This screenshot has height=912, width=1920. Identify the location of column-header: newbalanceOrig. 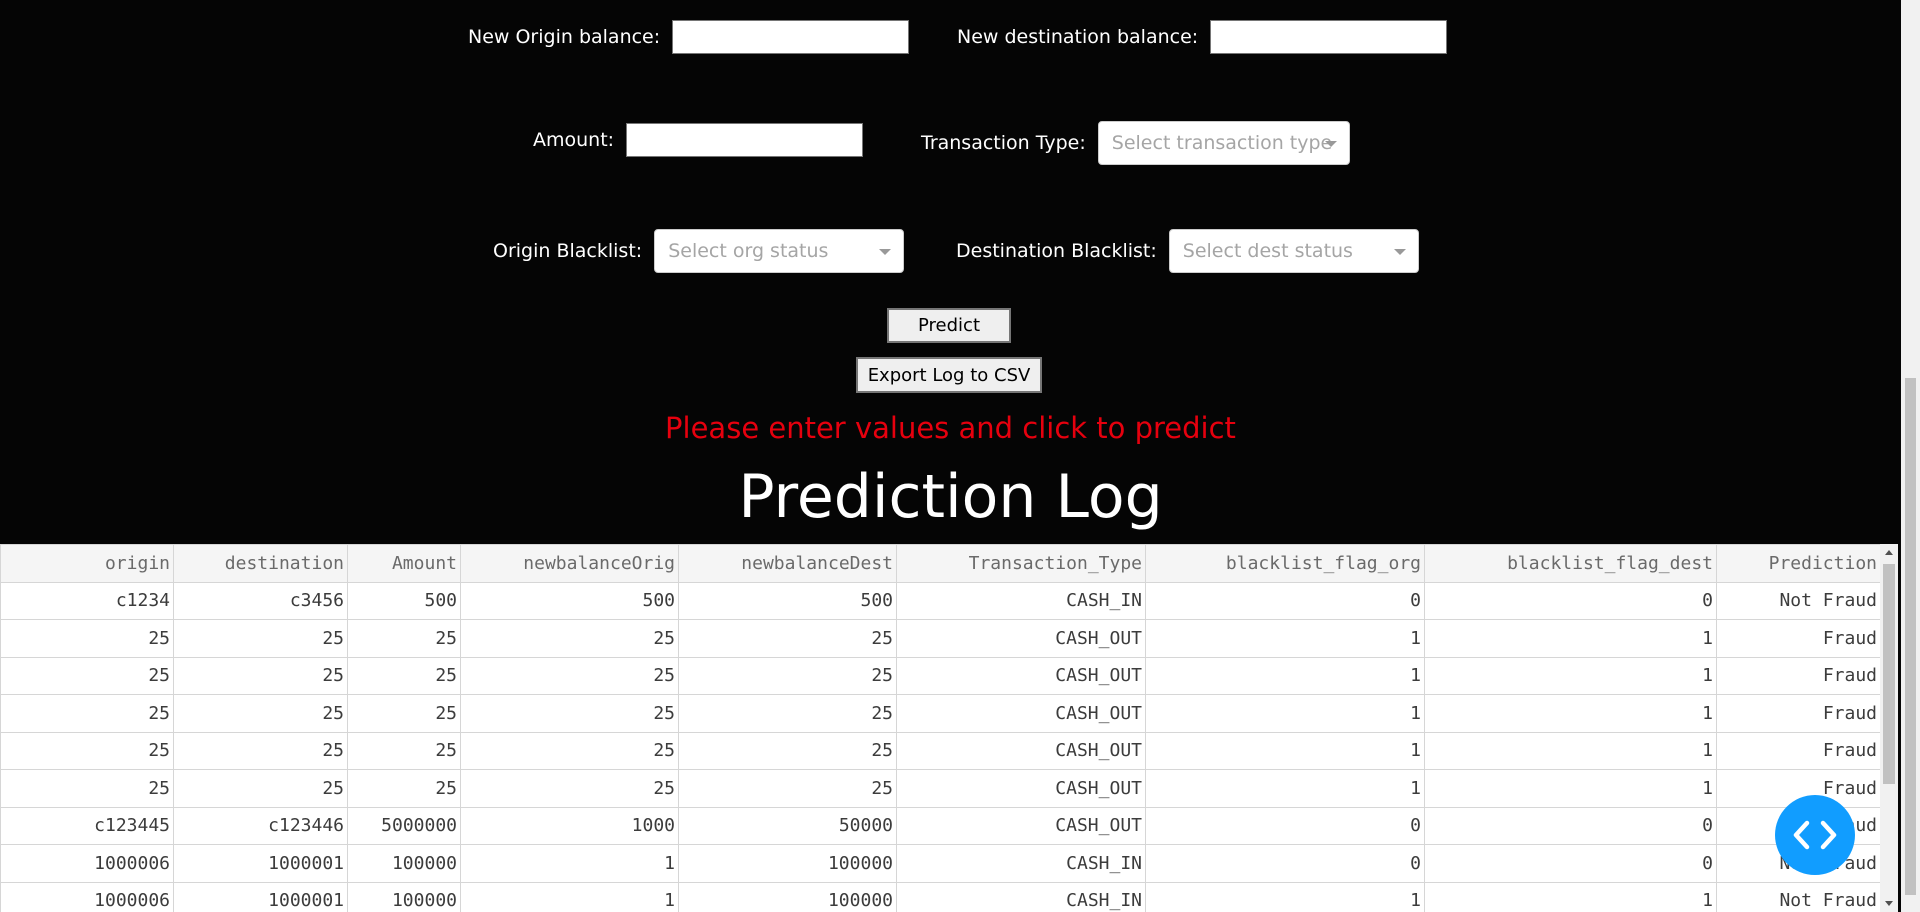
(569, 563).